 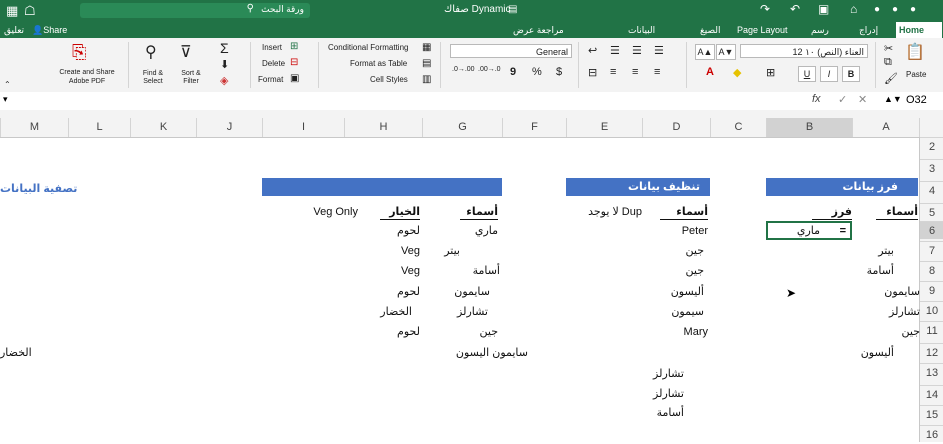 I want to click on filter-name: تشارلز, so click(x=459, y=312).